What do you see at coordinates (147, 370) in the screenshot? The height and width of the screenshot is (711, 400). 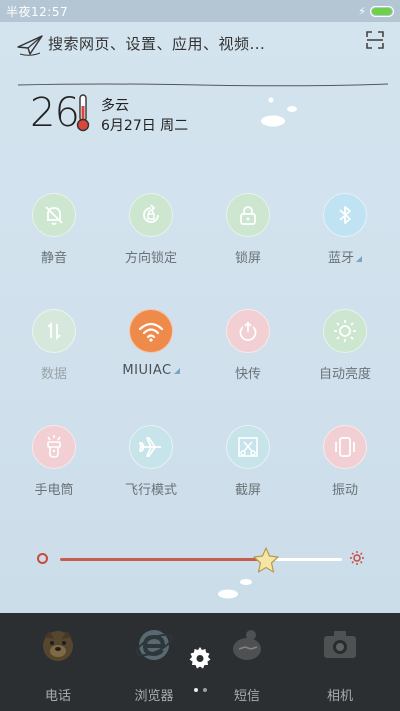 I see `toggle-wifi-text: MIUIAC` at bounding box center [147, 370].